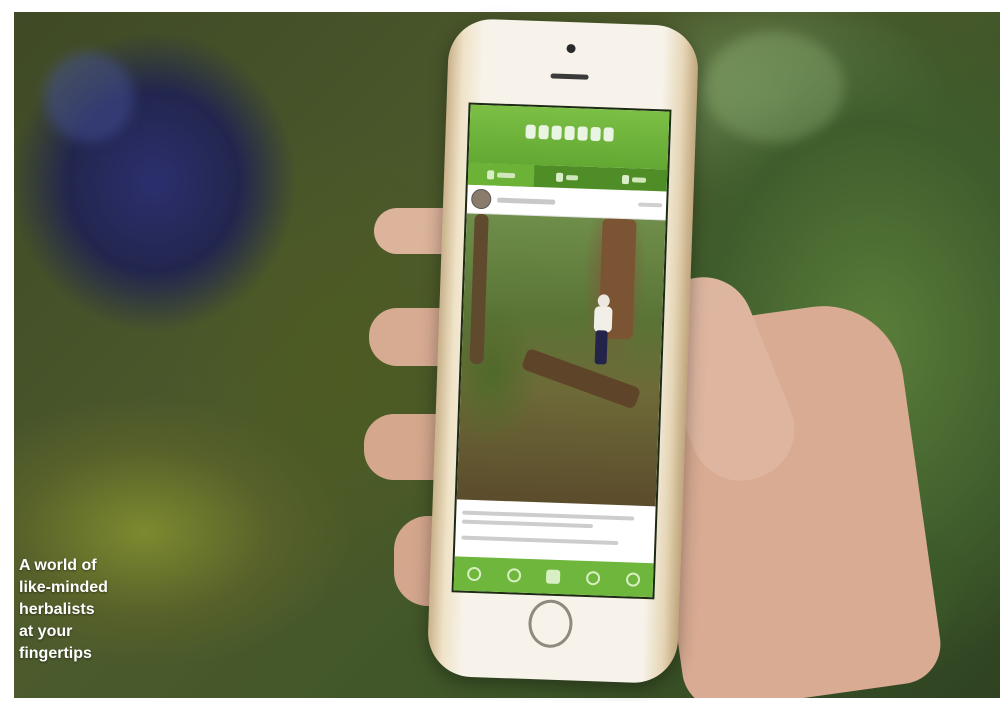 The width and height of the screenshot is (1002, 701). I want to click on leaf-icon, so click(593, 578).